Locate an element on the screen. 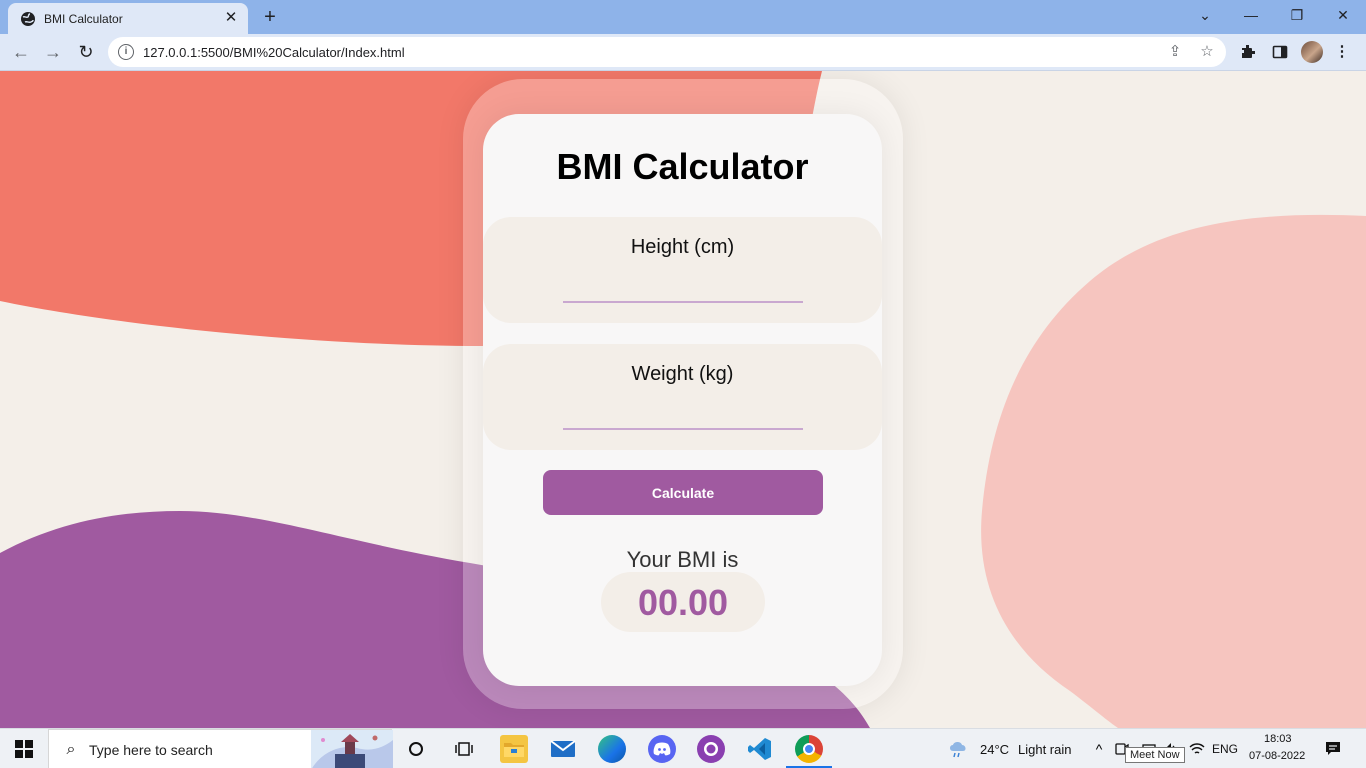  tab-search-icon: ⌄ is located at coordinates (1205, 15).